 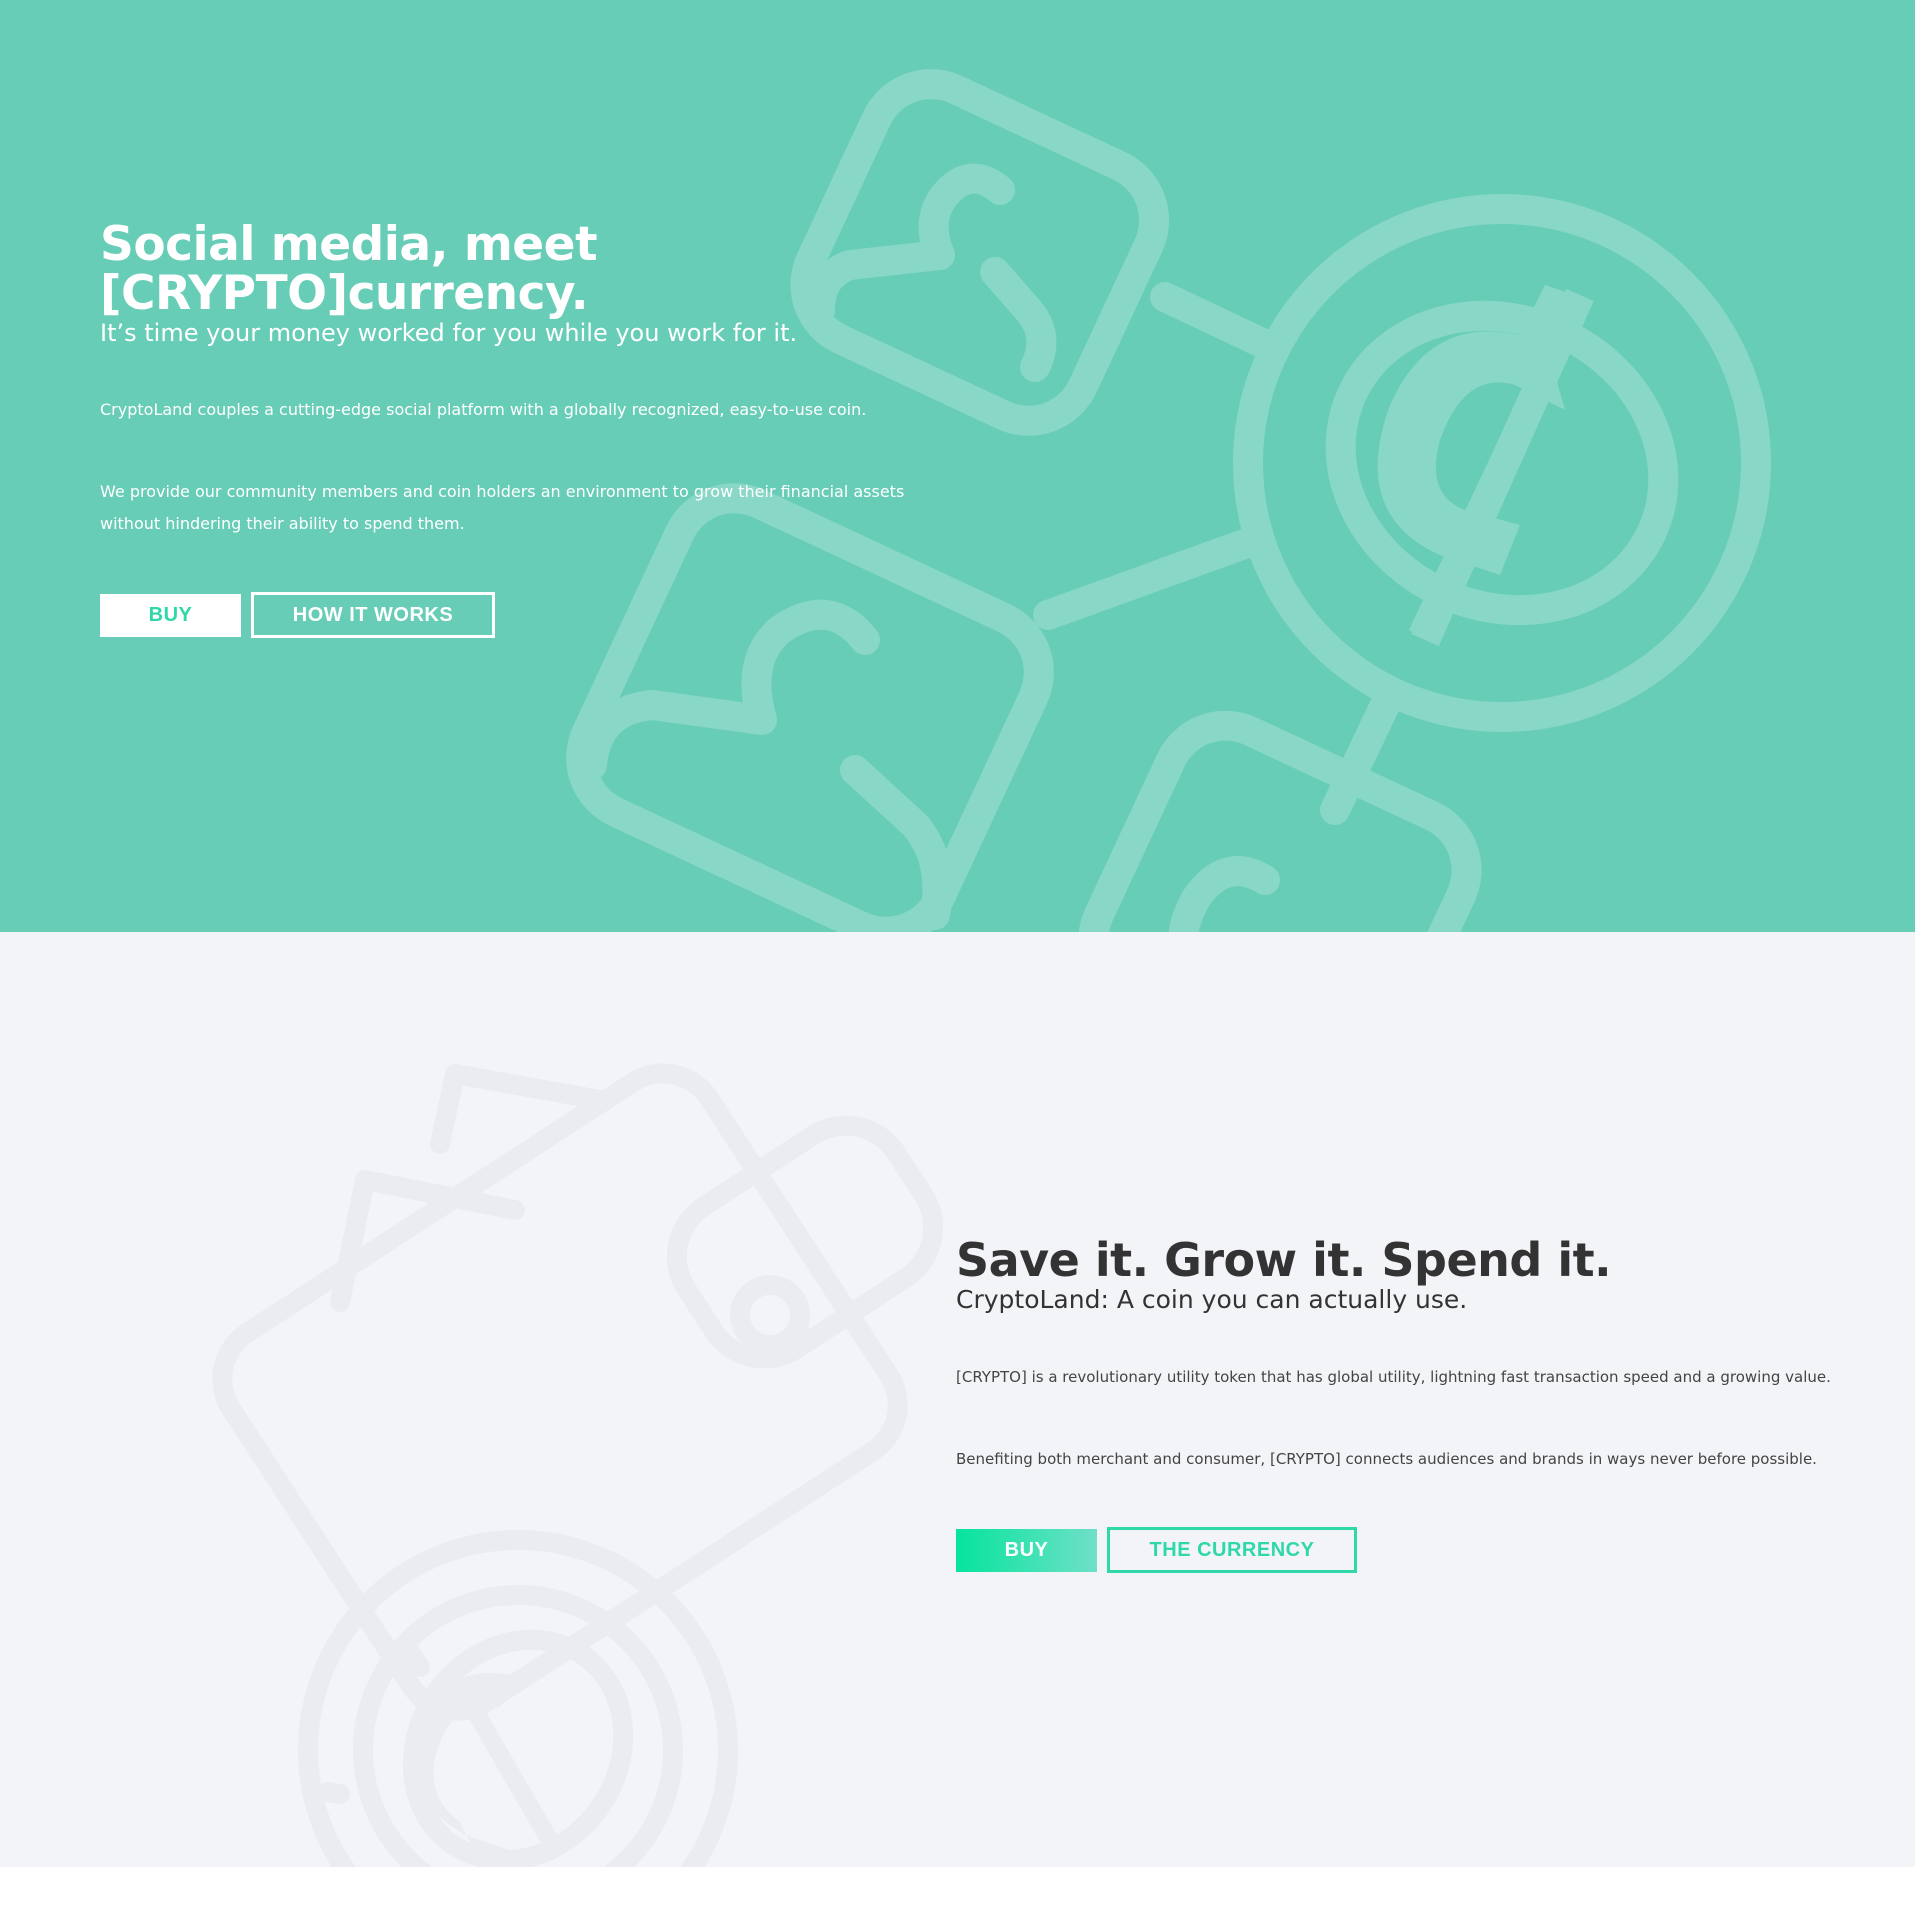 I want to click on section2-subtitle: CryptoLand: A coin you can actually use., so click(x=1212, y=1299).